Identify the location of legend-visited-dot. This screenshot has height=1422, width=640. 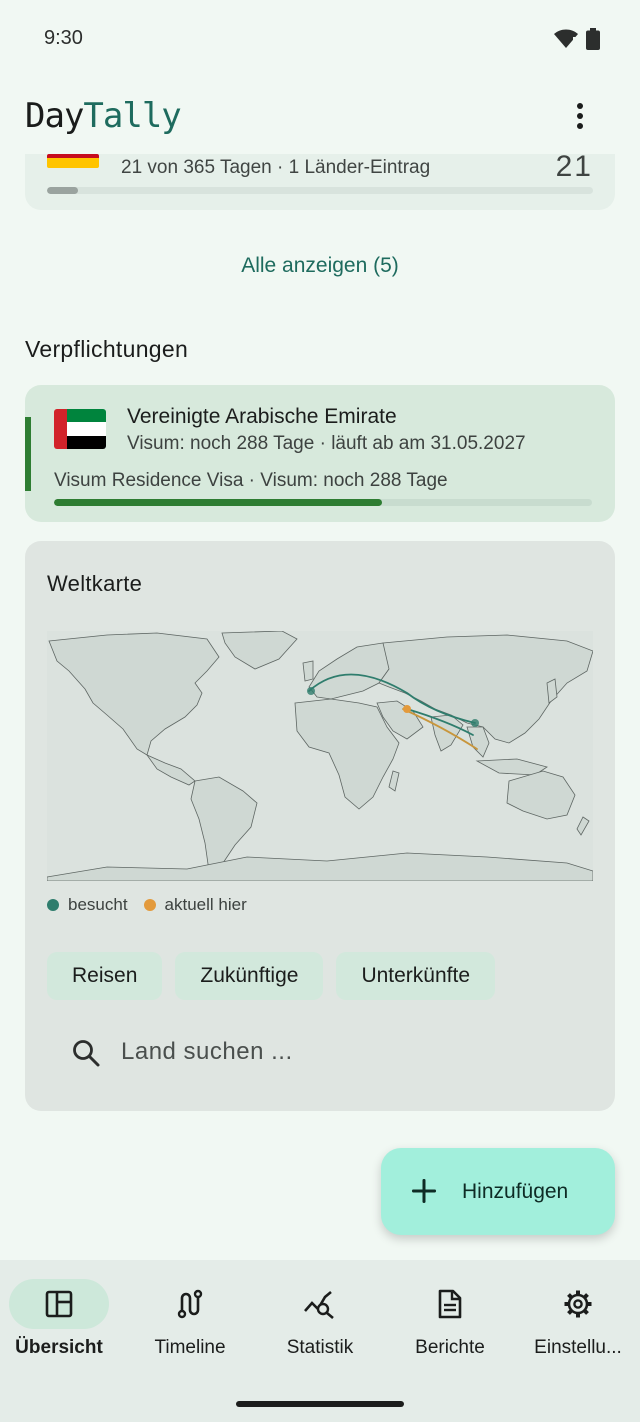
(53, 905).